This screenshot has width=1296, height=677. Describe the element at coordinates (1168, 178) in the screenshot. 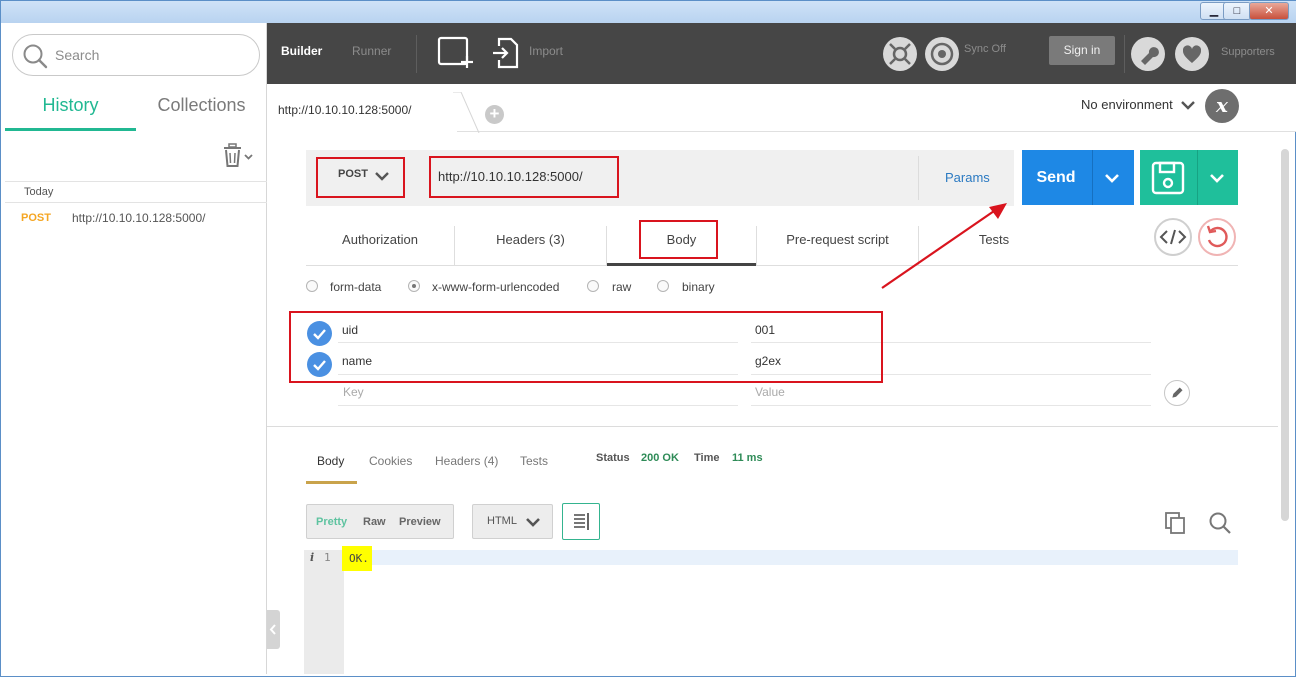

I see `save-icon` at that location.